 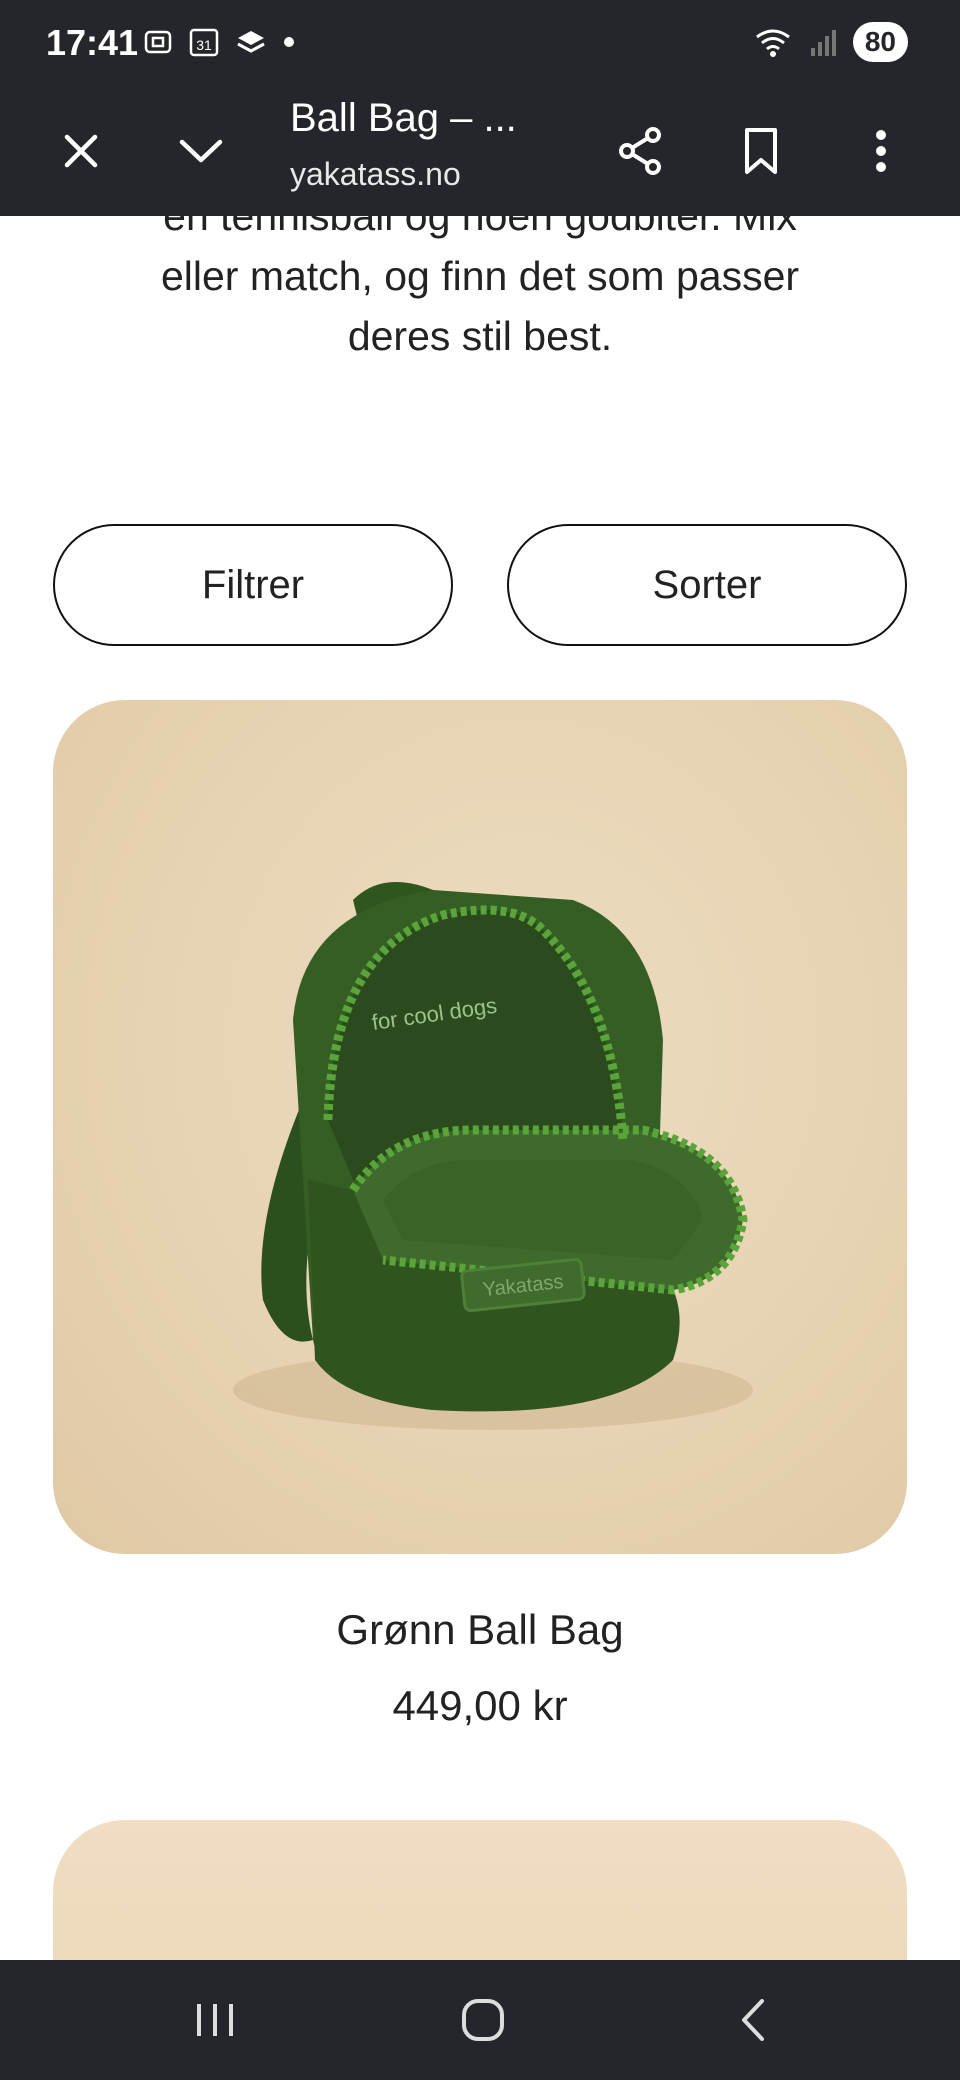 I want to click on share-icon, so click(x=640, y=151).